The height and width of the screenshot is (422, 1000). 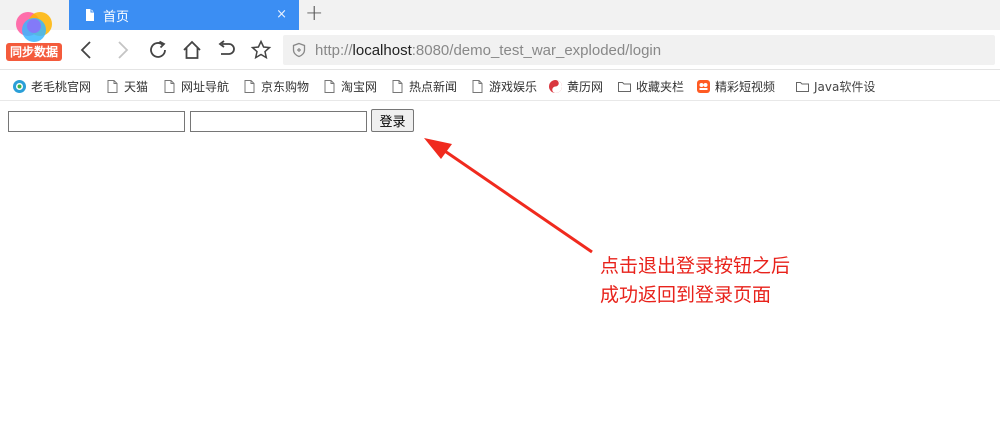 I want to click on undo-icon, so click(x=226, y=50).